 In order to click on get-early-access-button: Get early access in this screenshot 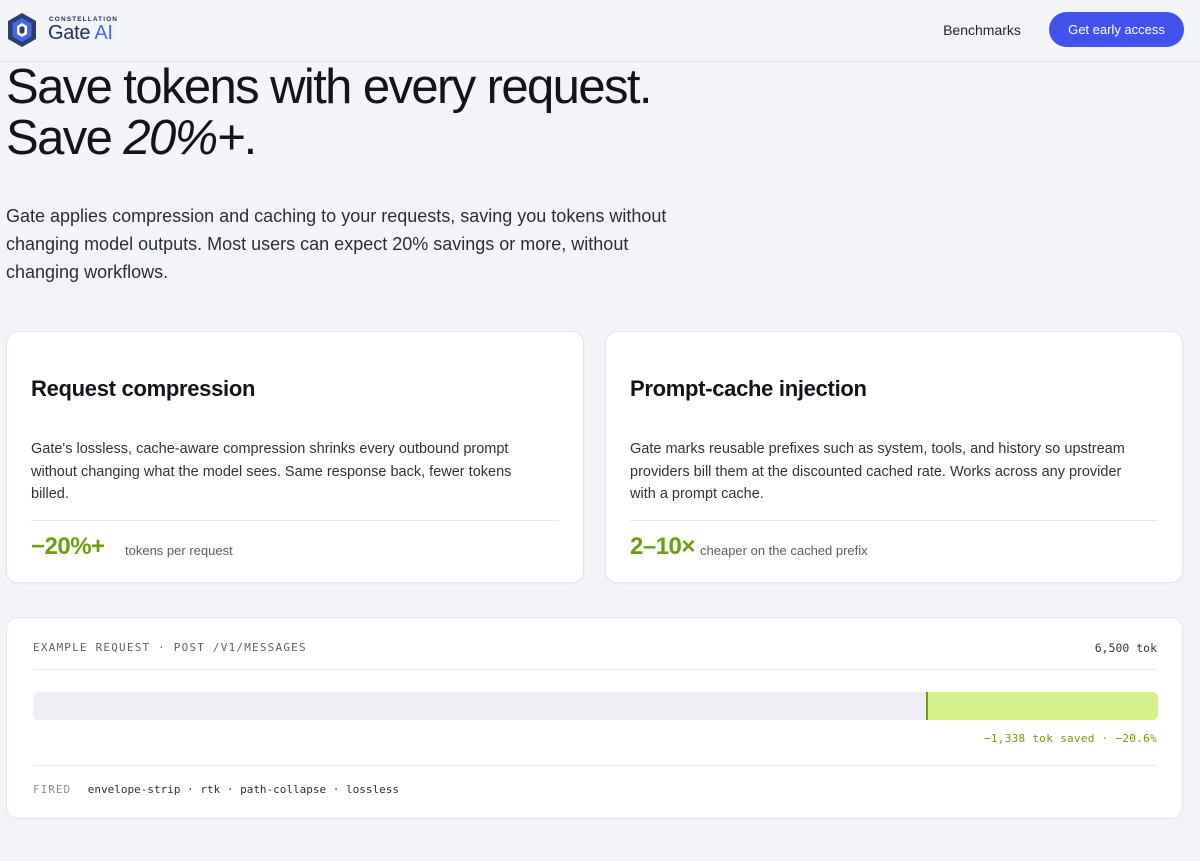, I will do `click(1116, 29)`.